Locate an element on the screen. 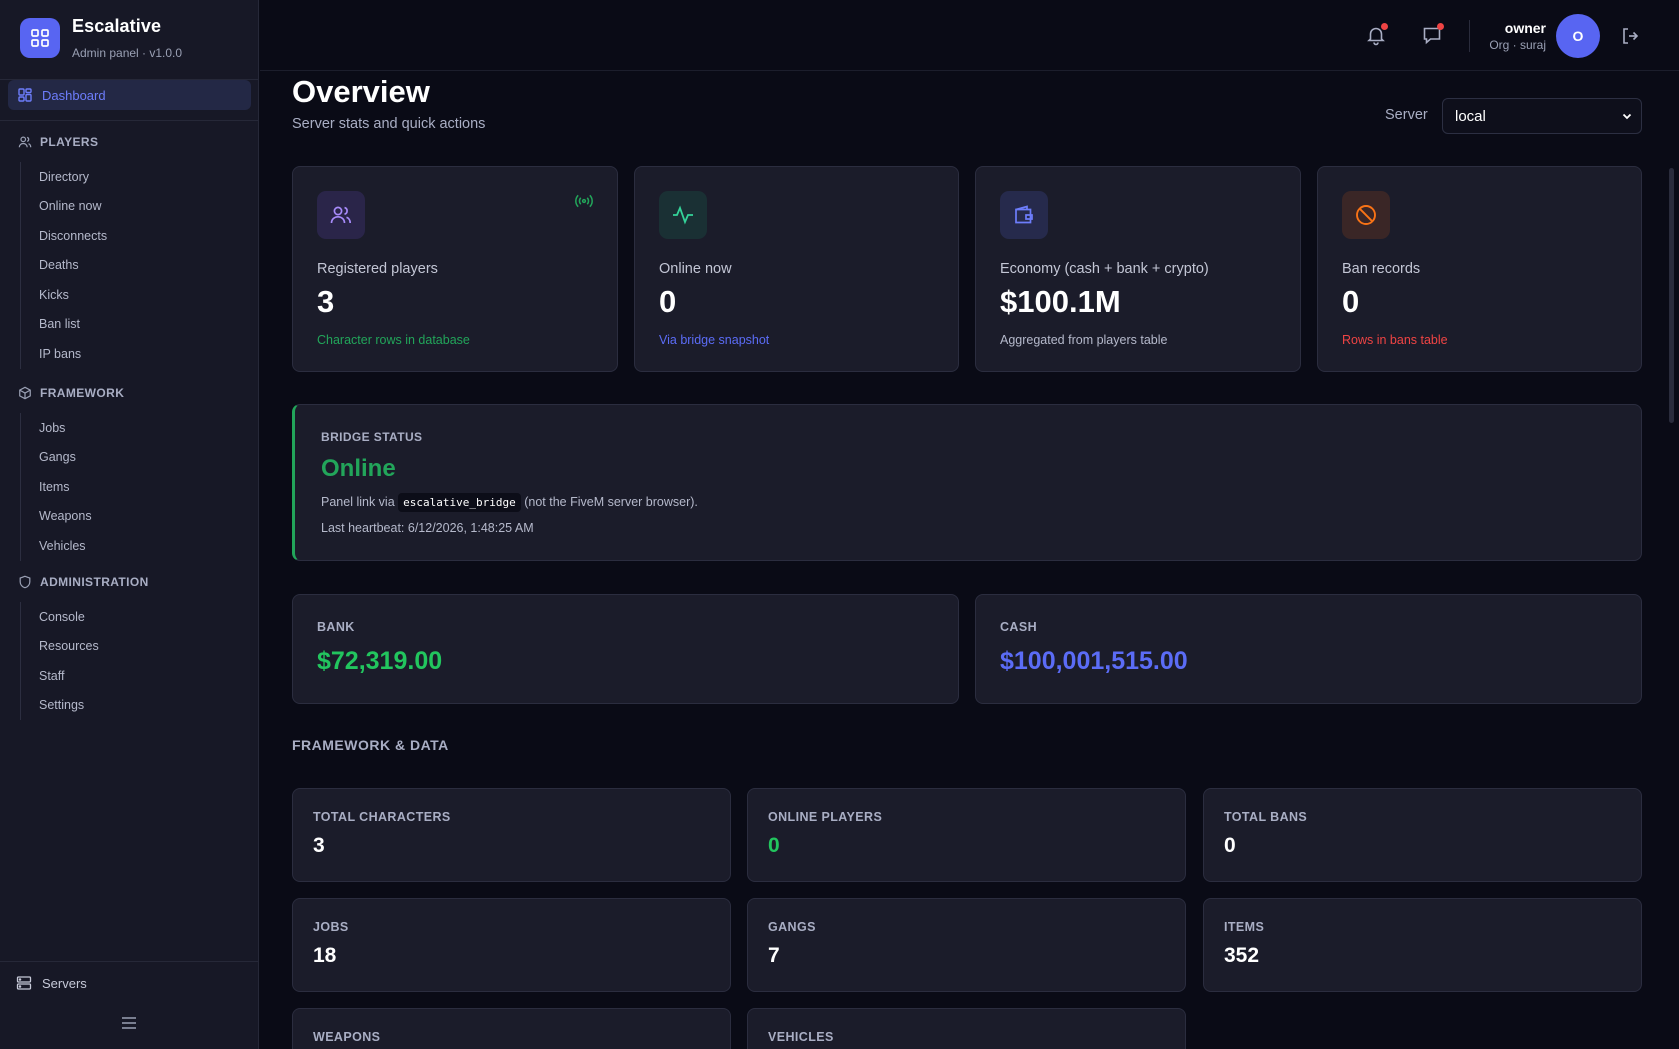  stat-label: VEHICLES is located at coordinates (801, 1037).